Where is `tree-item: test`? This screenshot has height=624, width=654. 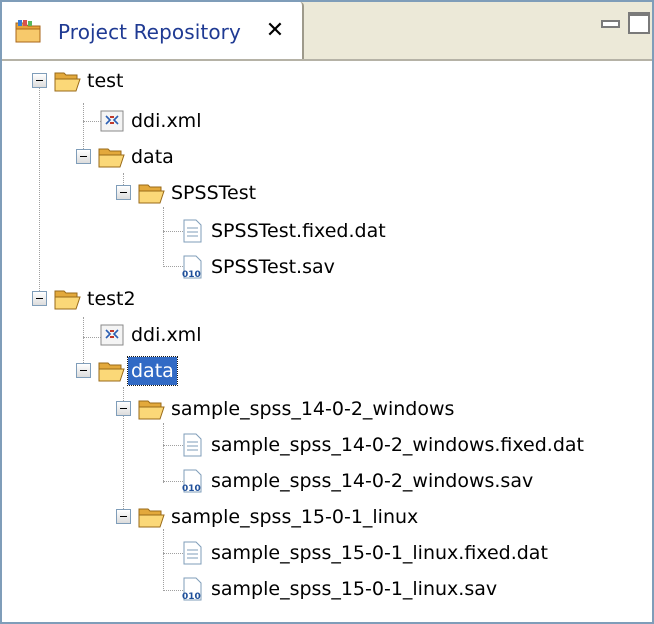
tree-item: test is located at coordinates (90, 81).